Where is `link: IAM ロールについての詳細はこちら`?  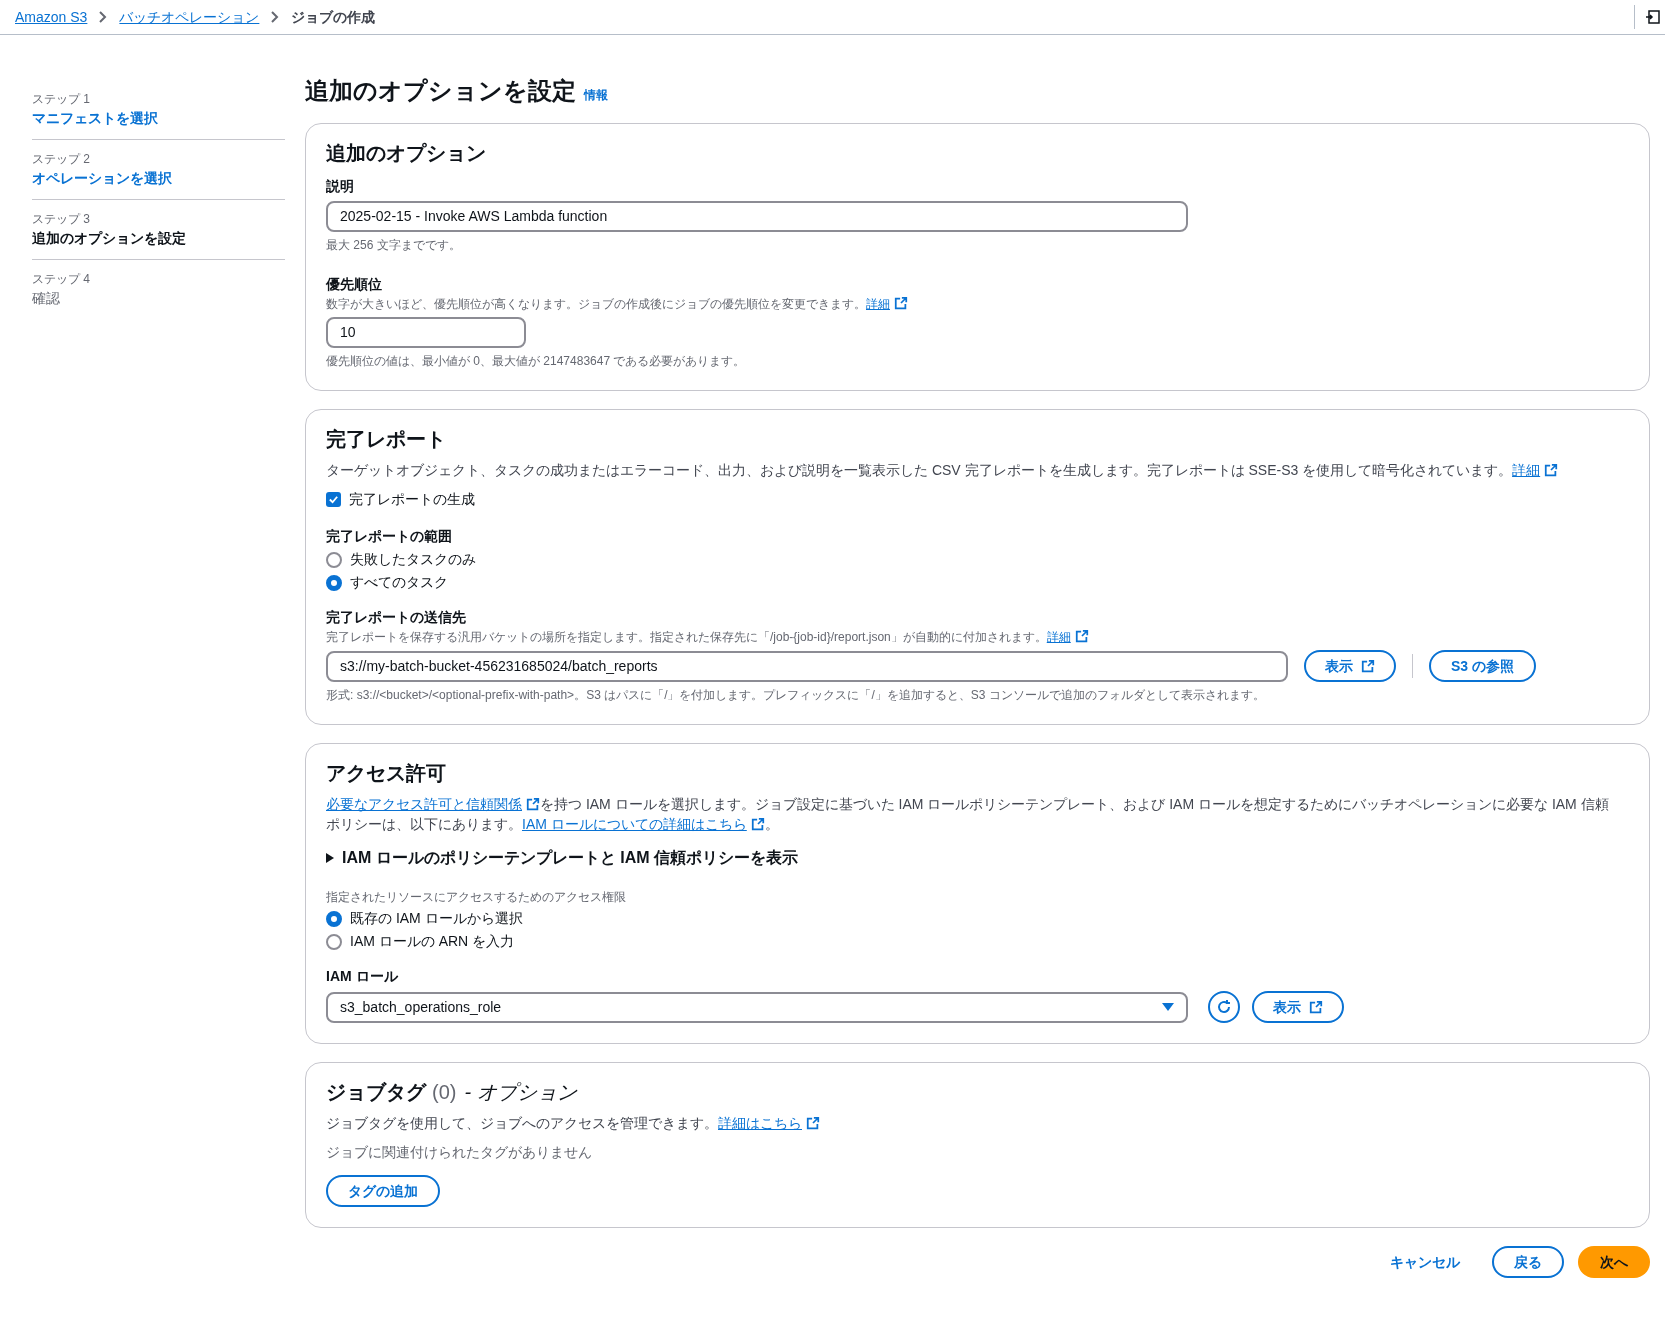
link: IAM ロールについての詳細はこちら is located at coordinates (643, 824).